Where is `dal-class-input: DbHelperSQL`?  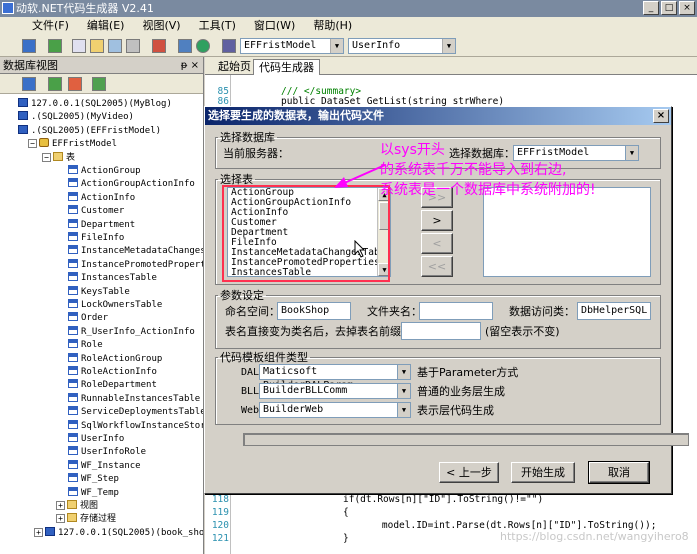 dal-class-input: DbHelperSQL is located at coordinates (614, 311).